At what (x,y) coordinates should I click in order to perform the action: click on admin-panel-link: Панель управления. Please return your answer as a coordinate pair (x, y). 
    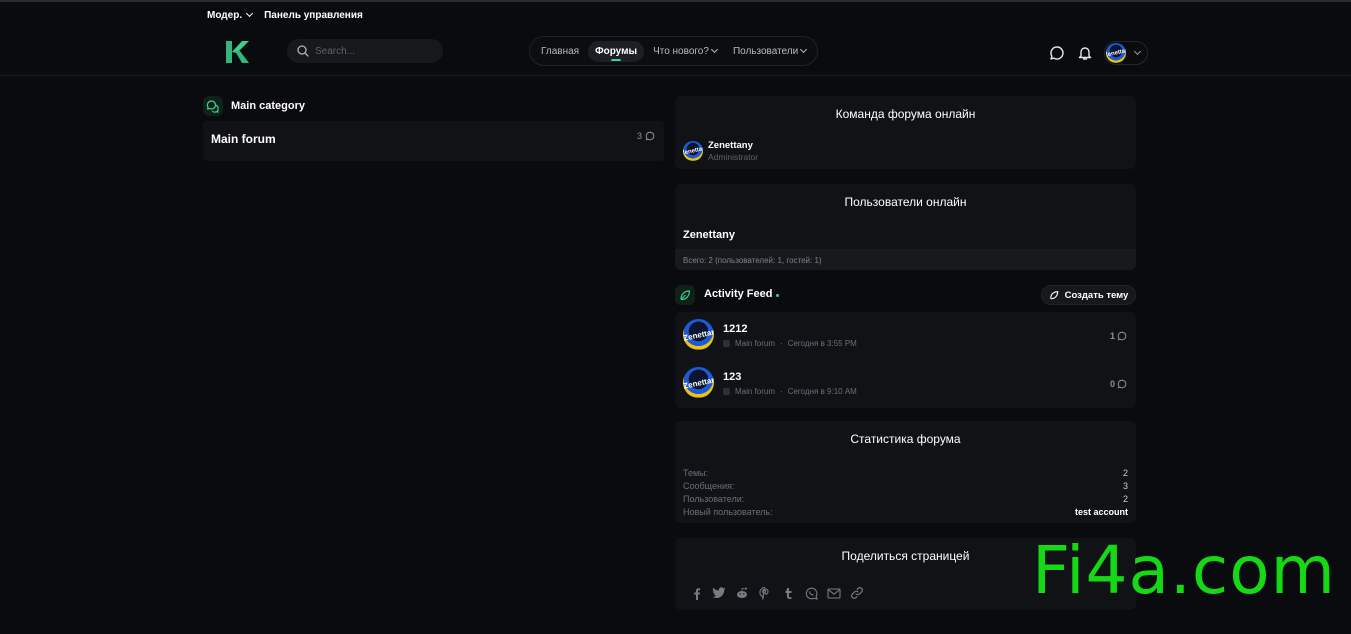
    Looking at the image, I should click on (313, 15).